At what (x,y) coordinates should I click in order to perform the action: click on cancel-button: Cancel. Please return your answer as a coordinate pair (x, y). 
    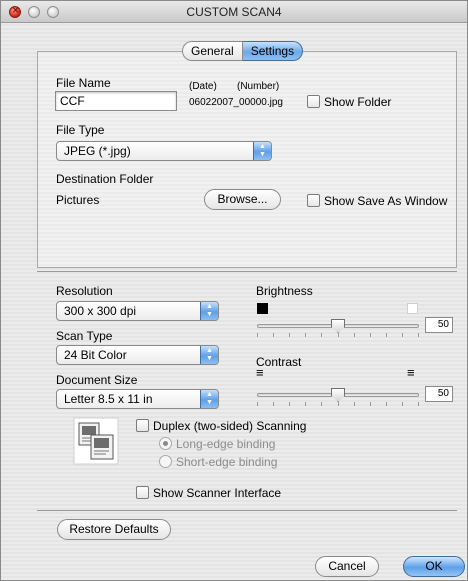
    Looking at the image, I should click on (347, 566).